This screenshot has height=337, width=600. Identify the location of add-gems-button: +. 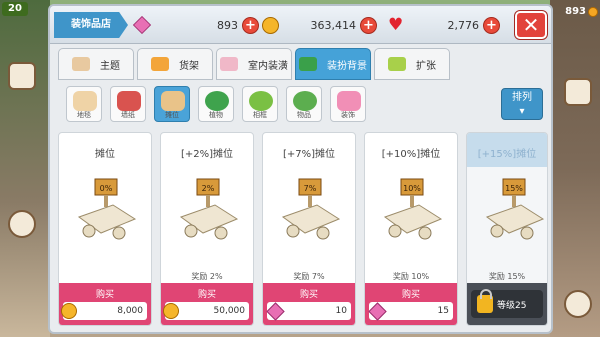
(250, 25).